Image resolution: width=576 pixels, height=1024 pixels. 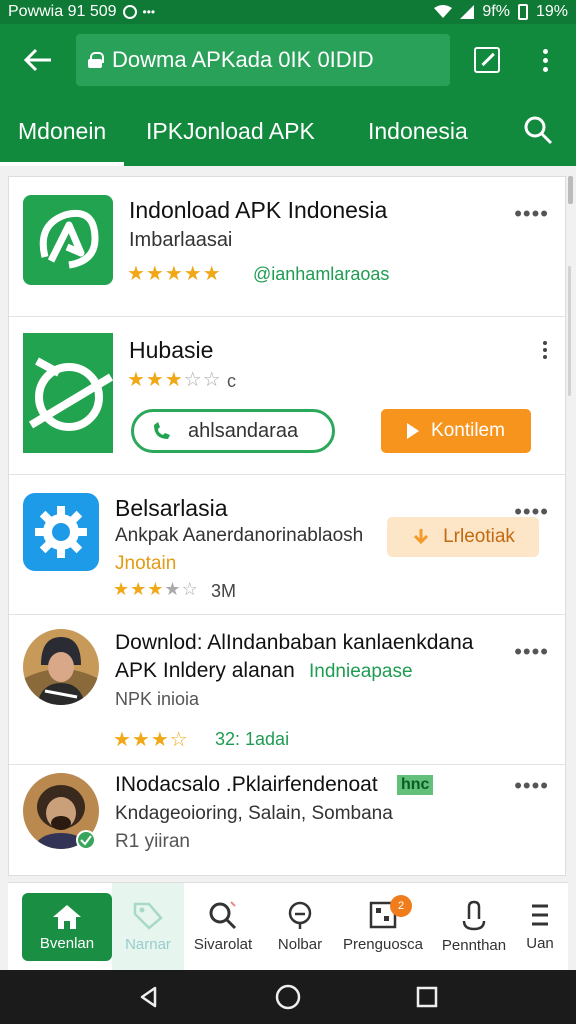 I want to click on verified-icon, so click(x=86, y=840).